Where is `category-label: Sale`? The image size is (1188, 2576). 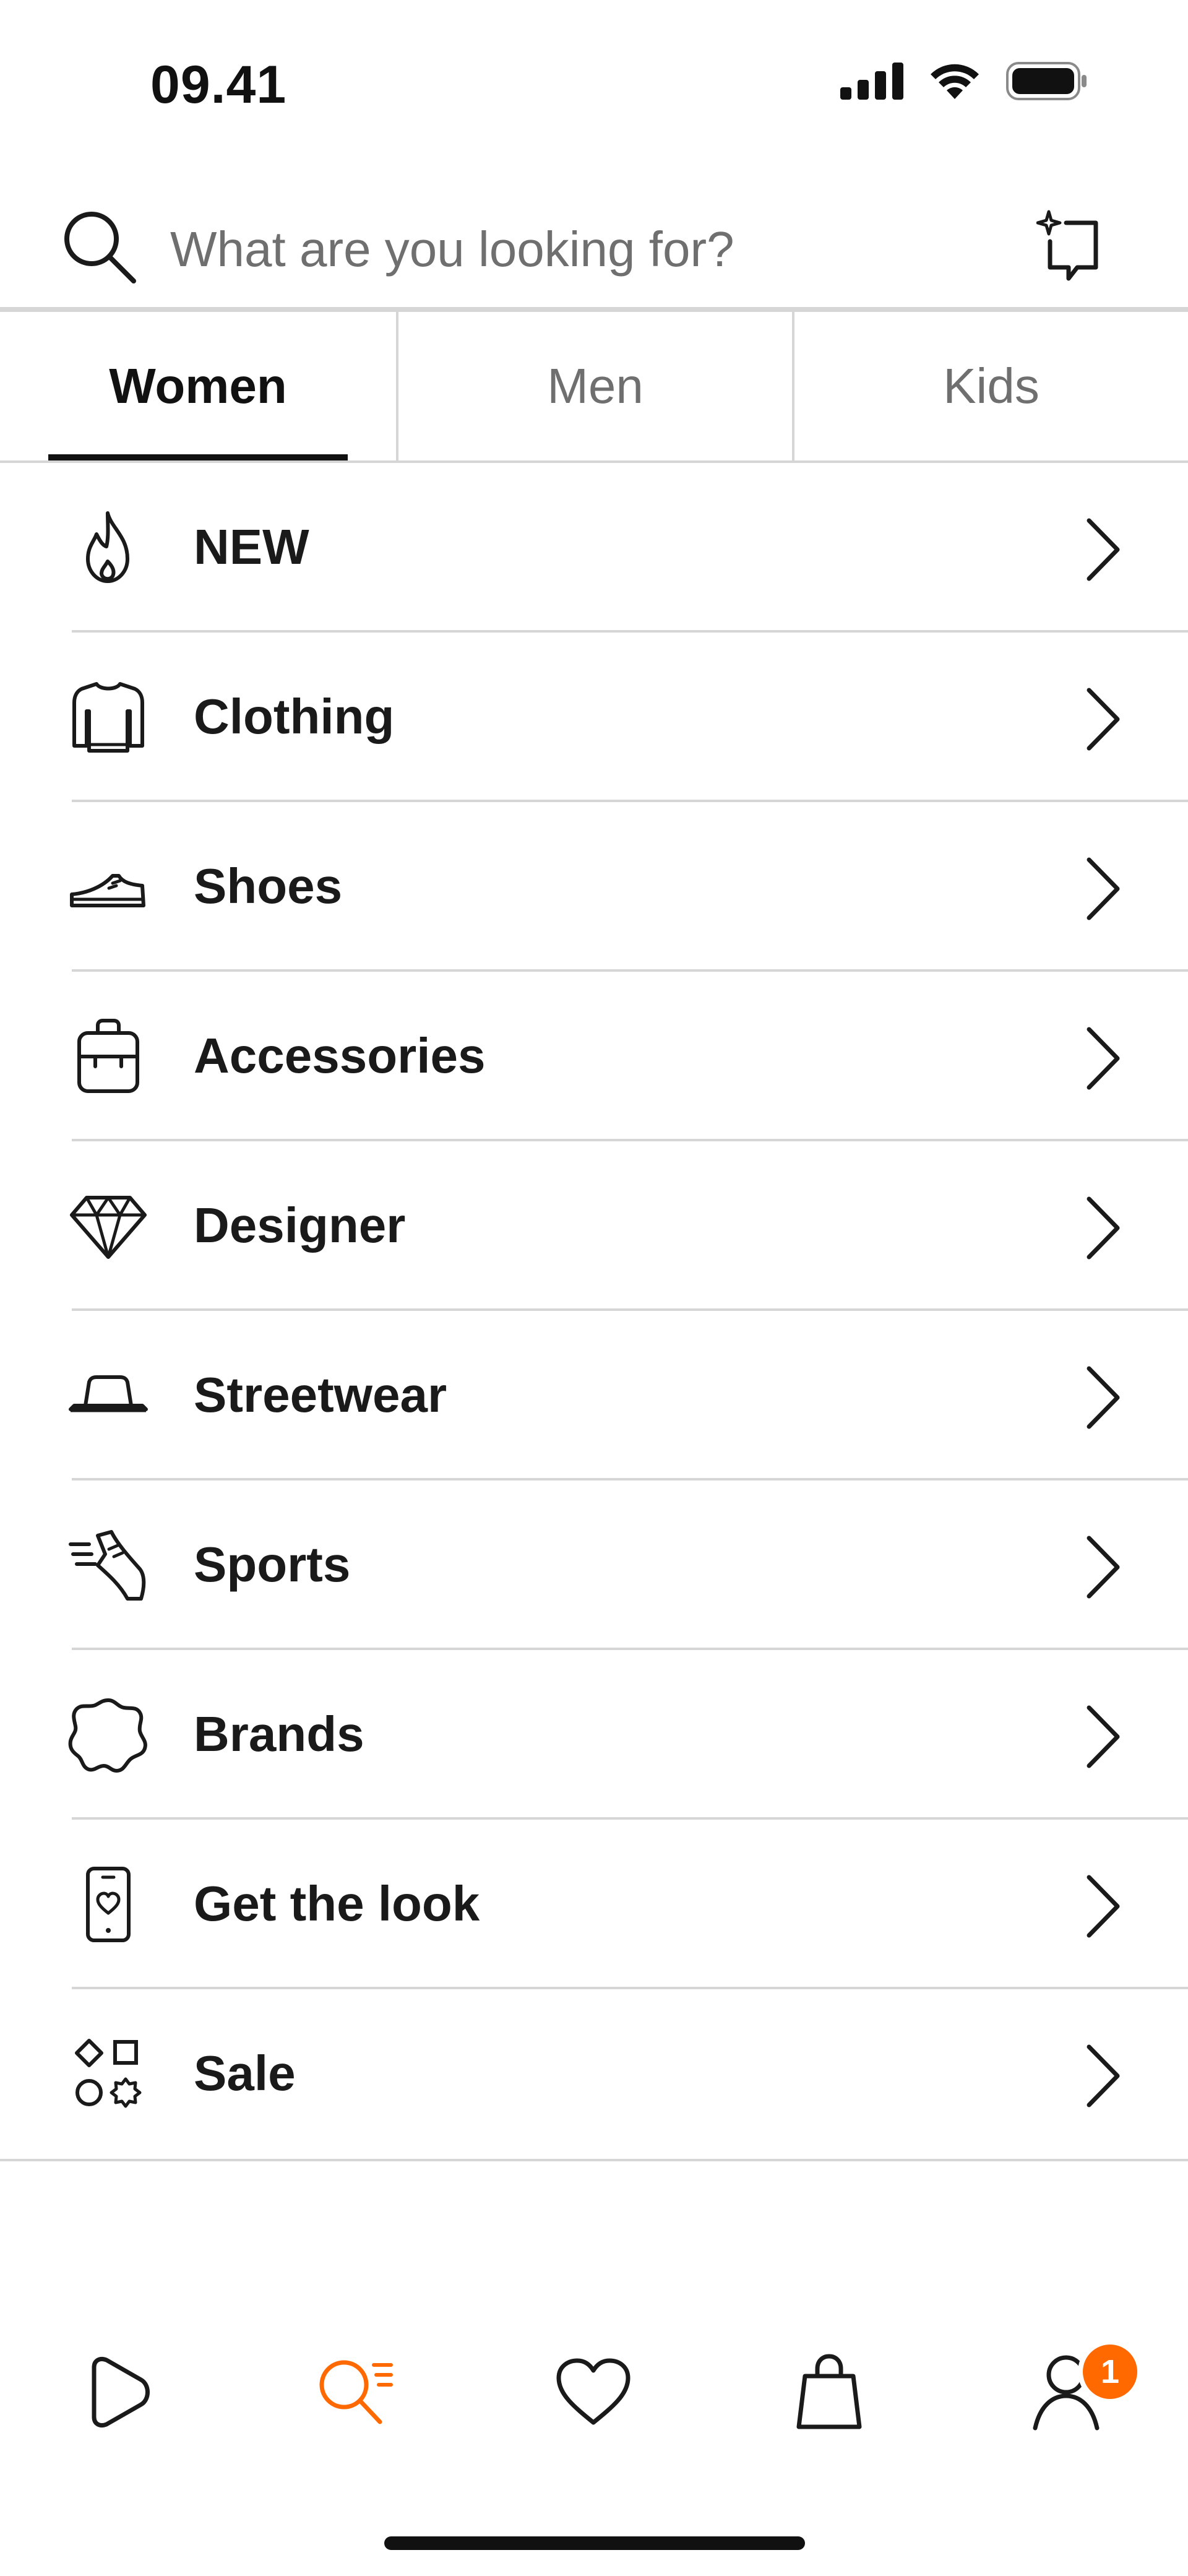
category-label: Sale is located at coordinates (245, 2073).